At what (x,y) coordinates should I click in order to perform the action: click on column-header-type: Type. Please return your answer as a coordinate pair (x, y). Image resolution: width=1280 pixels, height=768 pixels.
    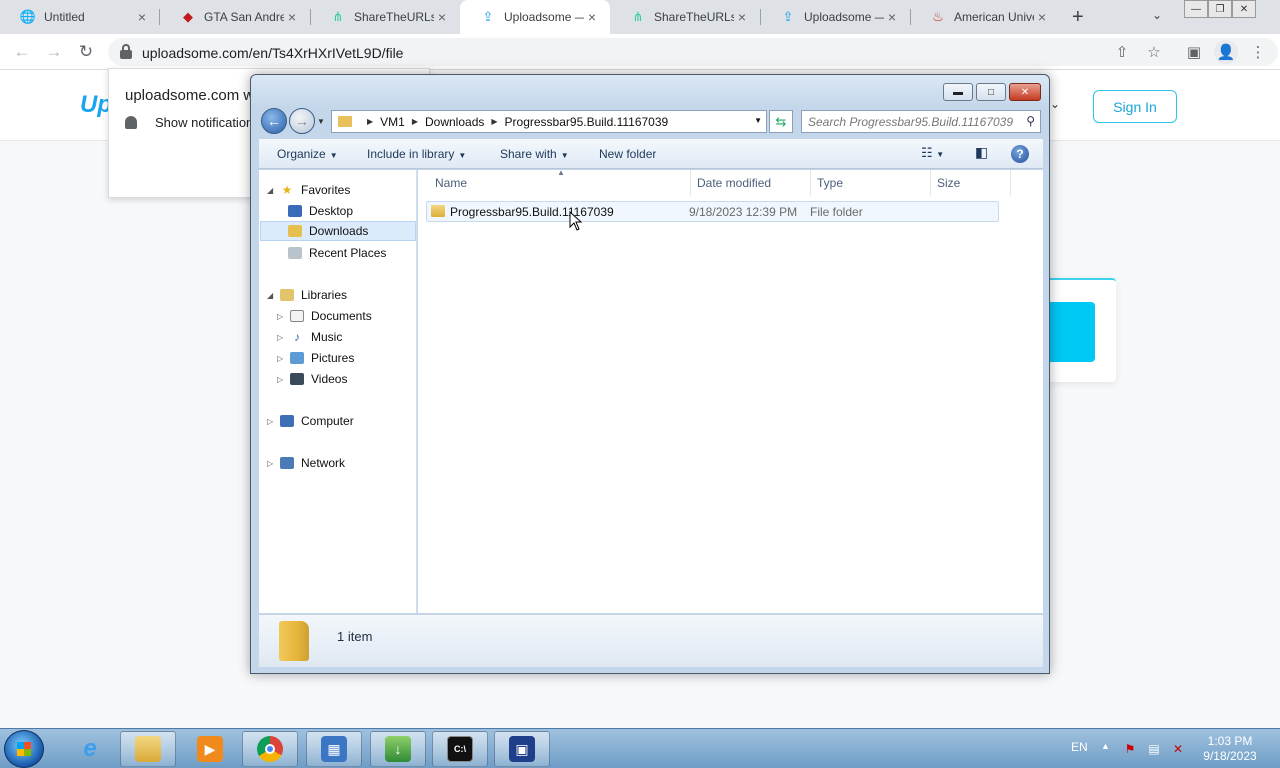
    Looking at the image, I should click on (871, 183).